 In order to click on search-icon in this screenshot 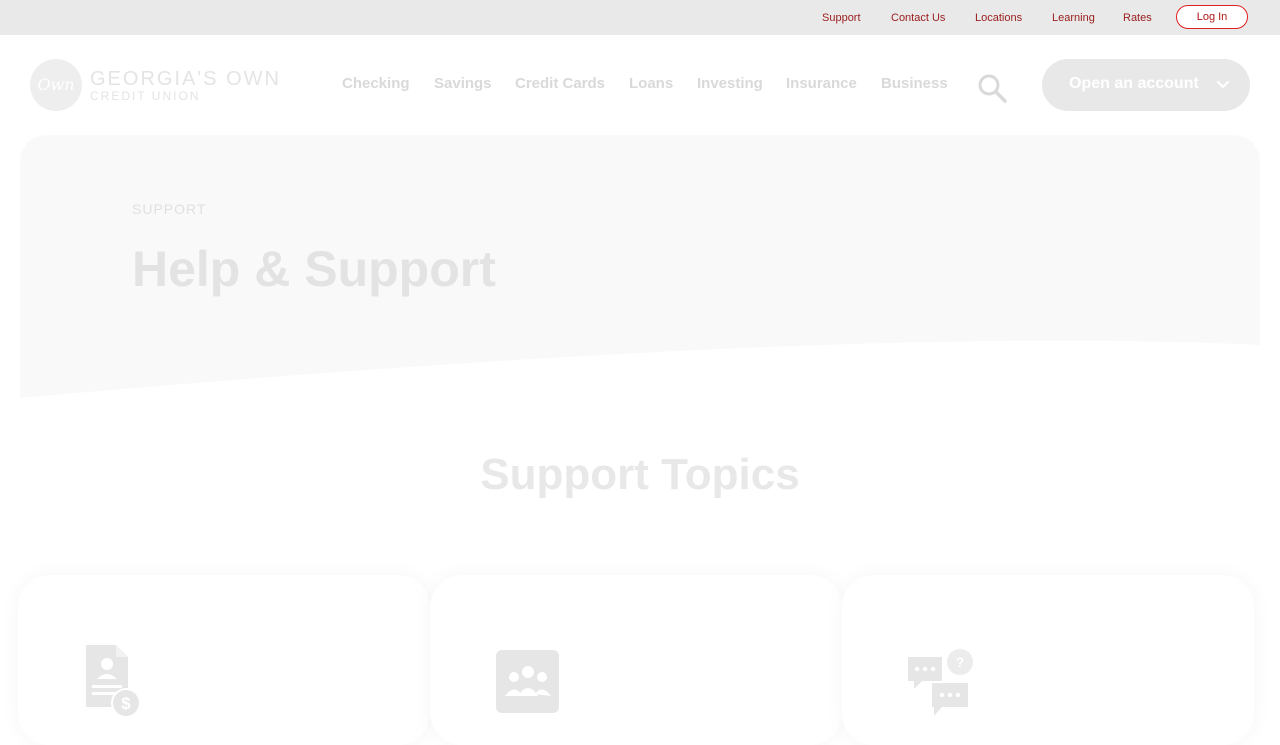, I will do `click(992, 88)`.